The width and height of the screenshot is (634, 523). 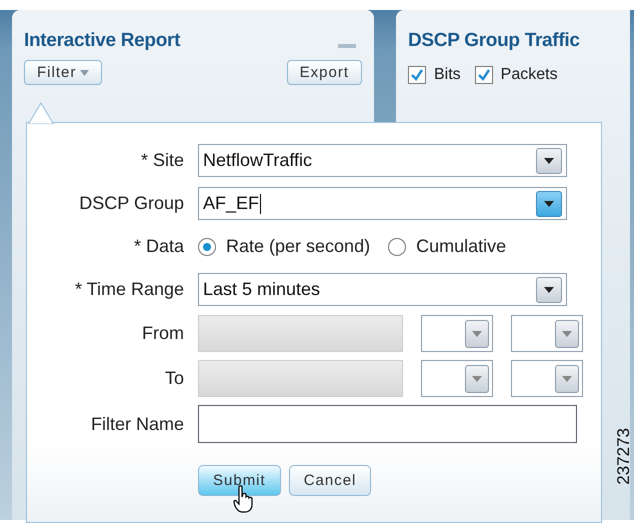 I want to click on checkbox-label: Bits, so click(x=447, y=75).